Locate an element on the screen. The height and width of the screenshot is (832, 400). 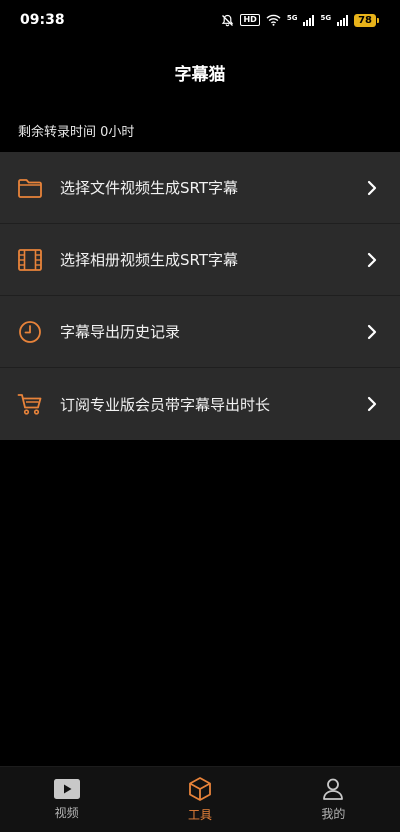
menu-item-subscribe-pro: 订阅专业版会员带字幕导出时长 is located at coordinates (200, 404).